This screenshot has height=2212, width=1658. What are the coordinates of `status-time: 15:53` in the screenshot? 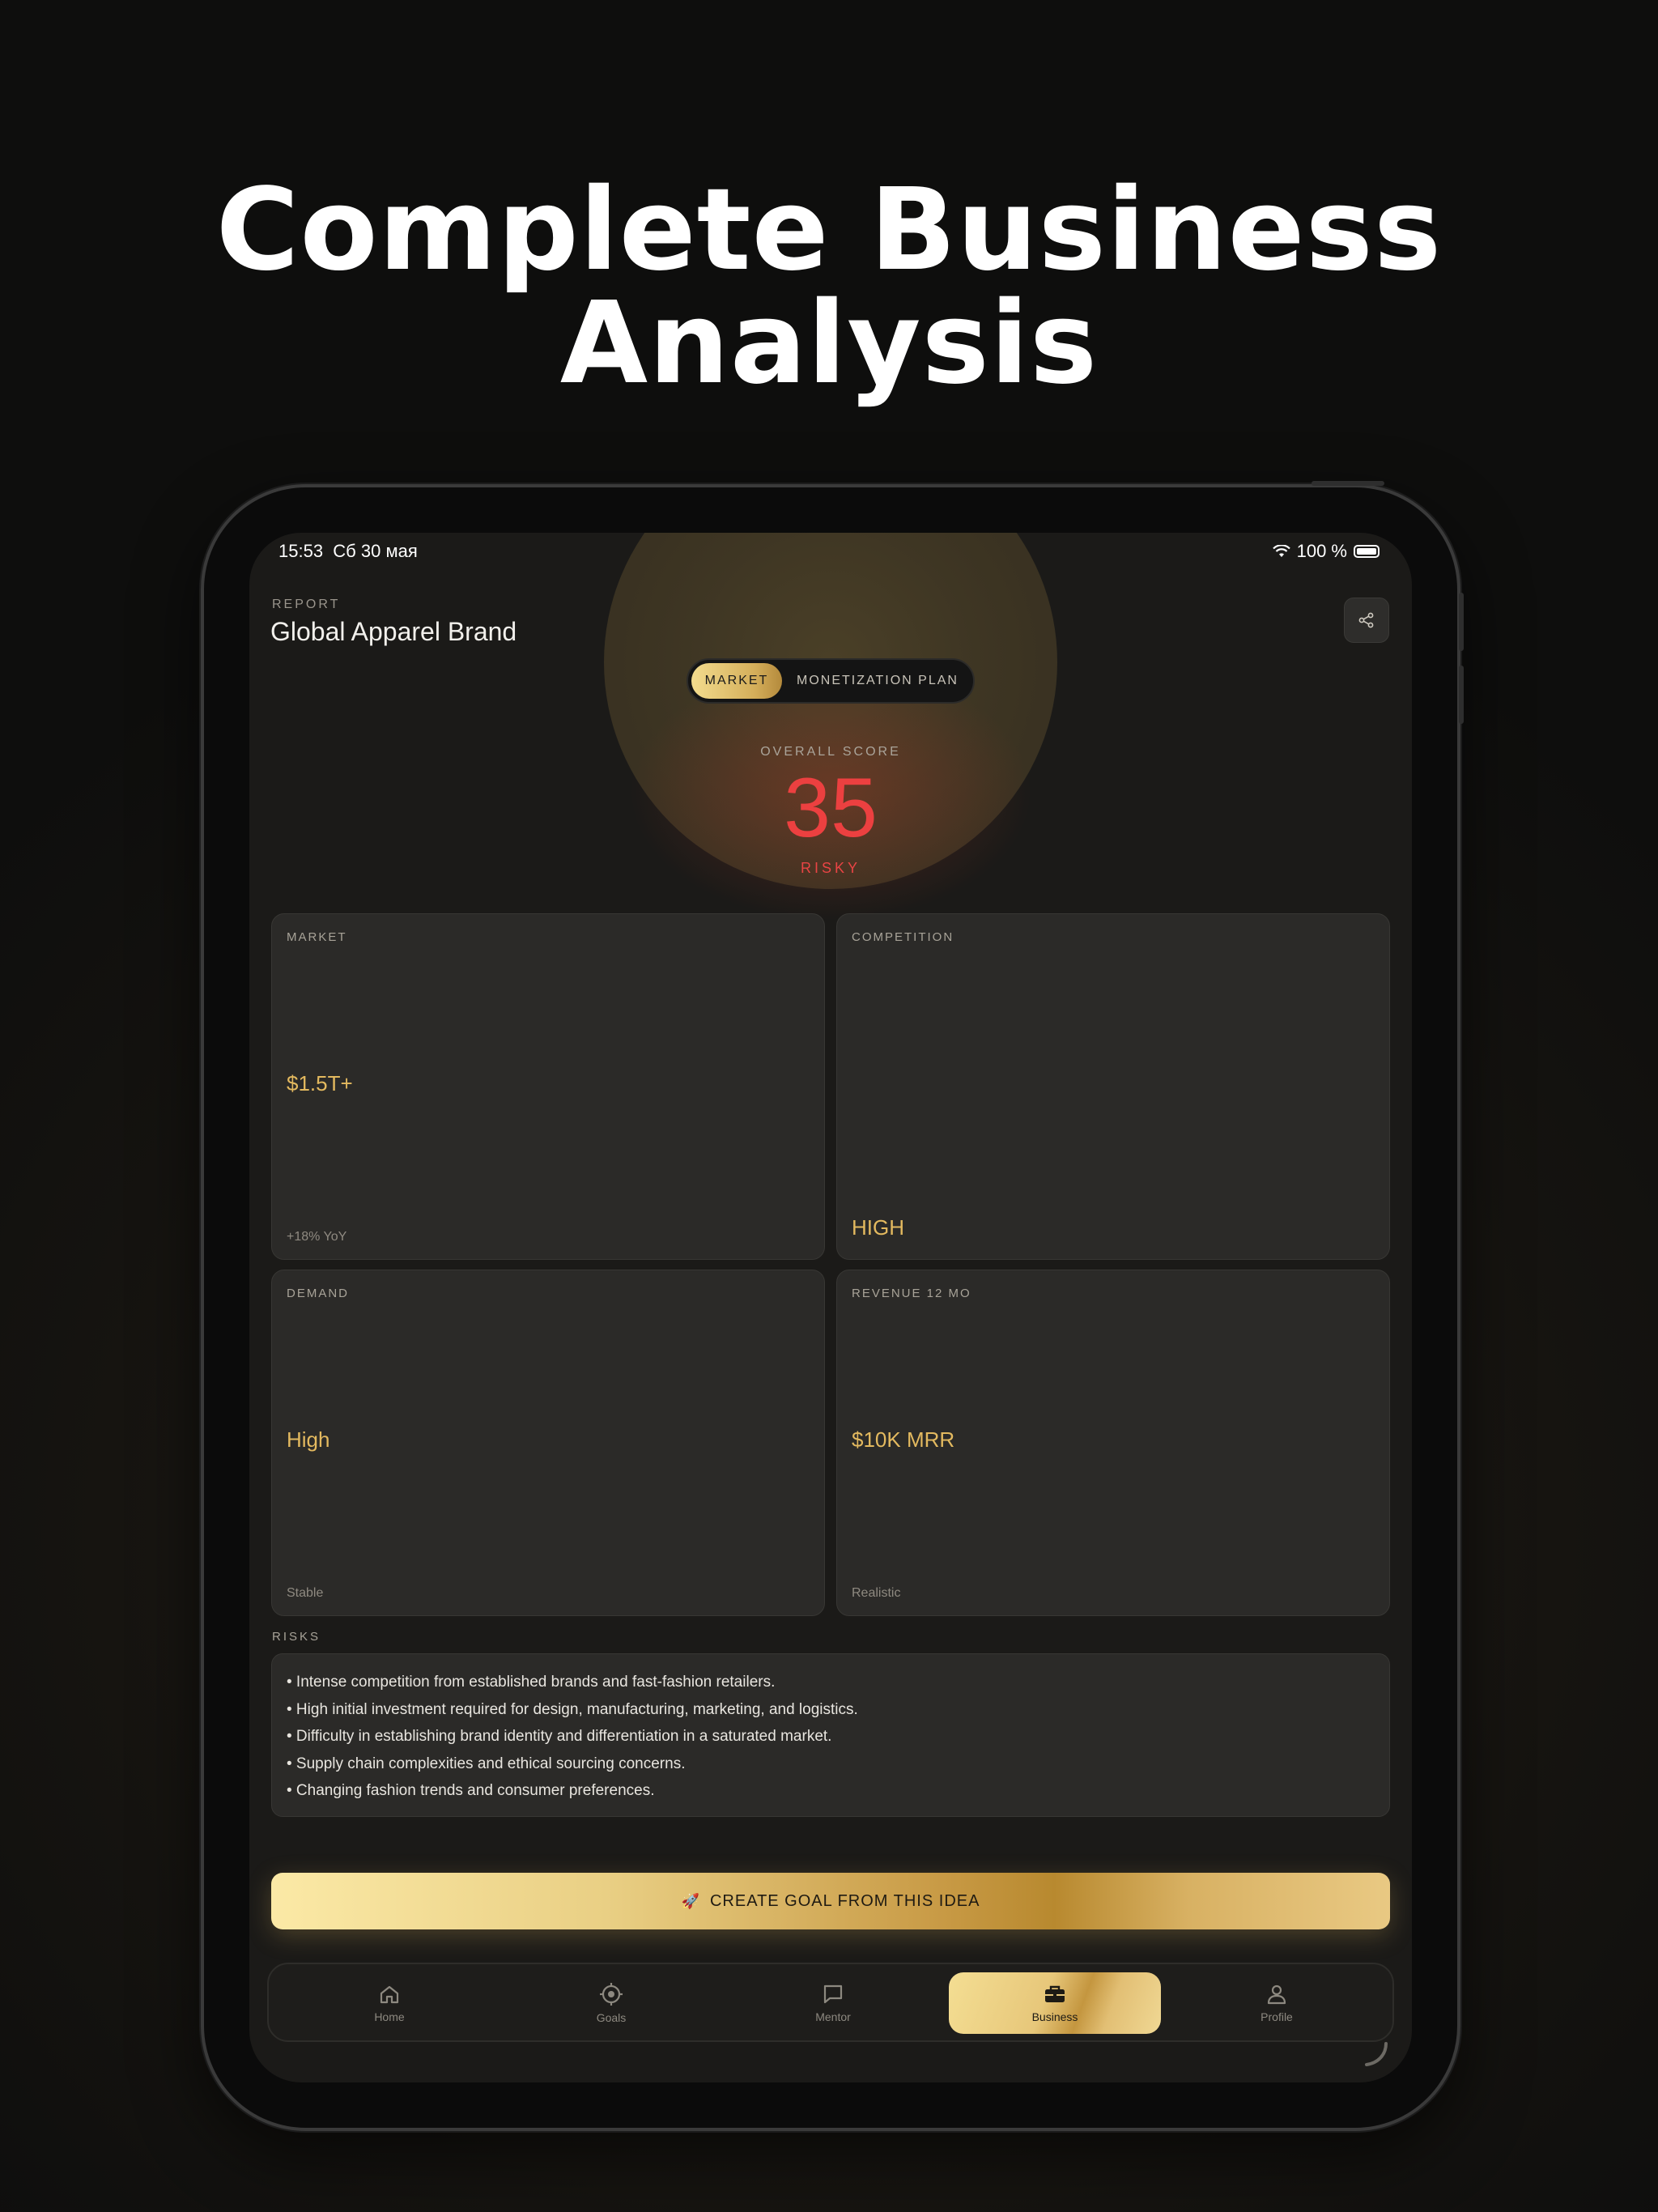 It's located at (301, 551).